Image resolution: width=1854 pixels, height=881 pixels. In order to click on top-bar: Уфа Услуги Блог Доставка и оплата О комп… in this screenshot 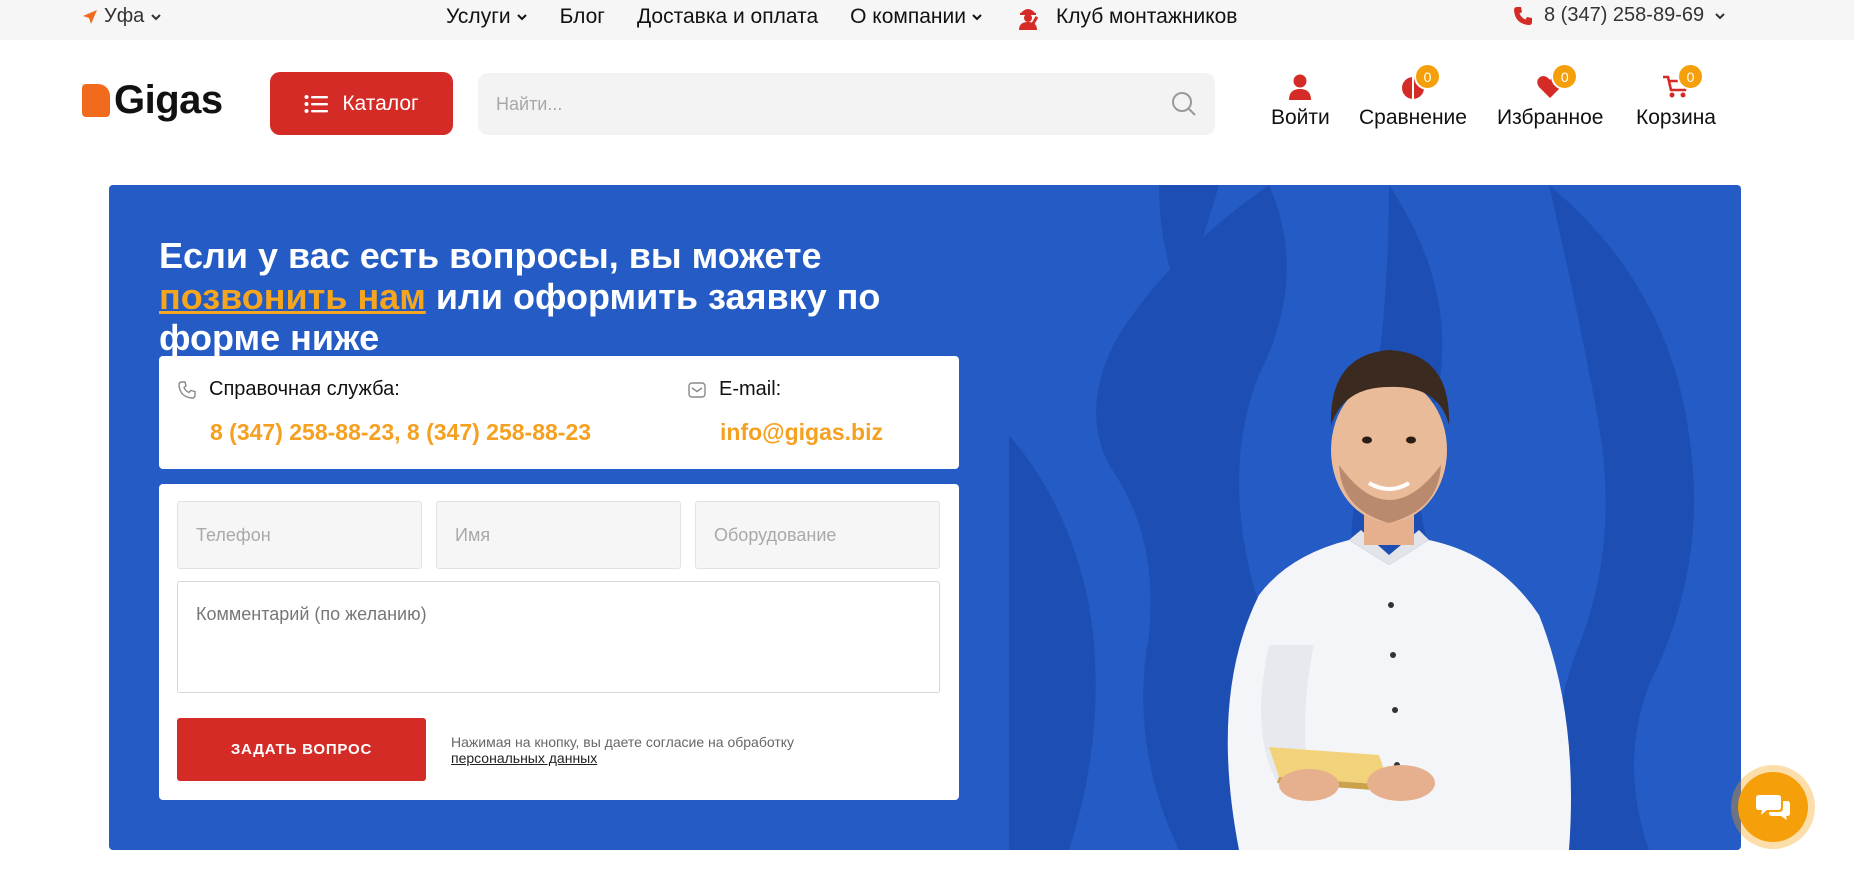, I will do `click(927, 20)`.